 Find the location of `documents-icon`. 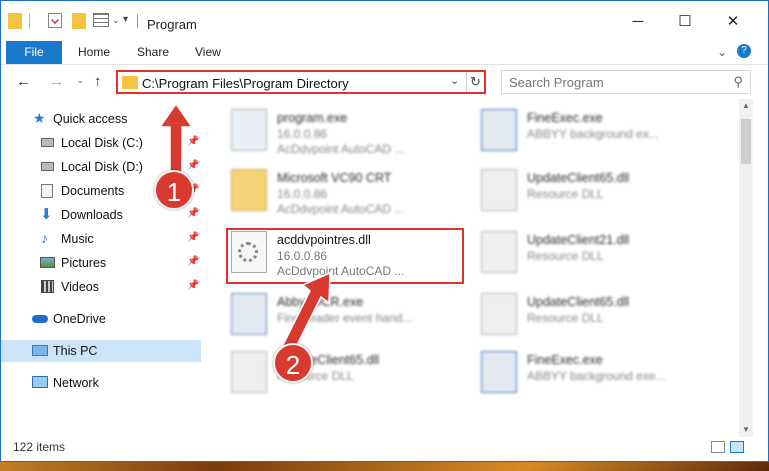

documents-icon is located at coordinates (47, 191).